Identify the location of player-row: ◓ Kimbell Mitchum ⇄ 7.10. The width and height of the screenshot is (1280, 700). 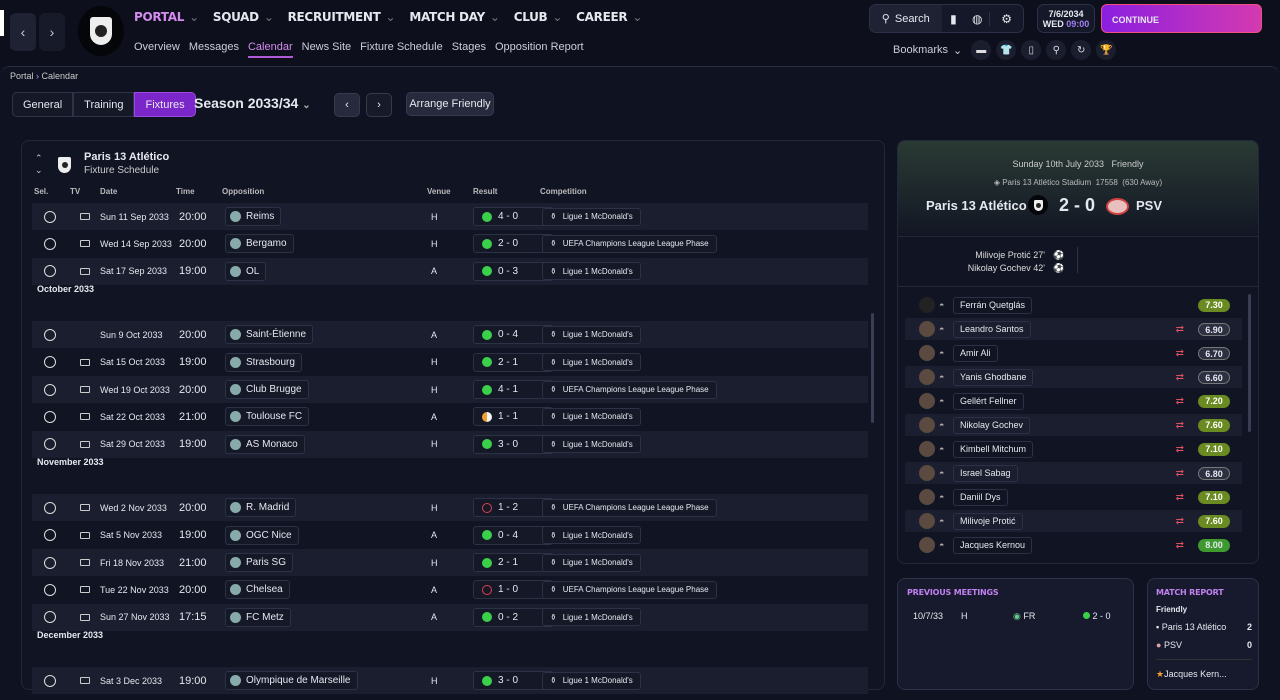
(1073, 449).